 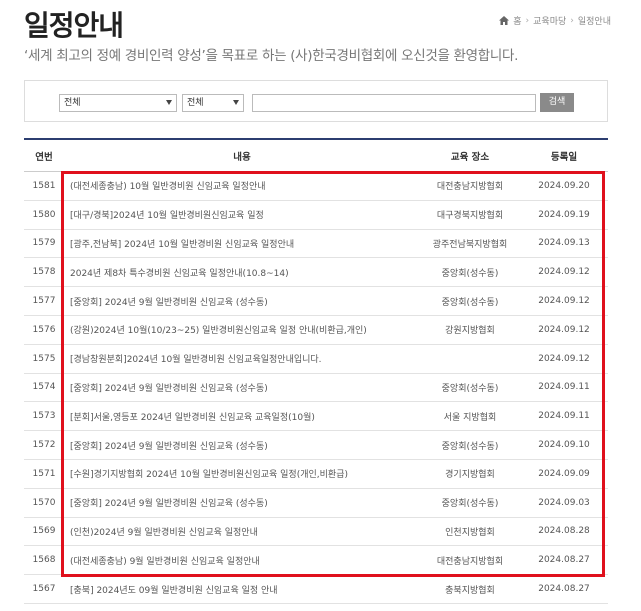 I want to click on field-select-value: 전체, so click(x=195, y=103).